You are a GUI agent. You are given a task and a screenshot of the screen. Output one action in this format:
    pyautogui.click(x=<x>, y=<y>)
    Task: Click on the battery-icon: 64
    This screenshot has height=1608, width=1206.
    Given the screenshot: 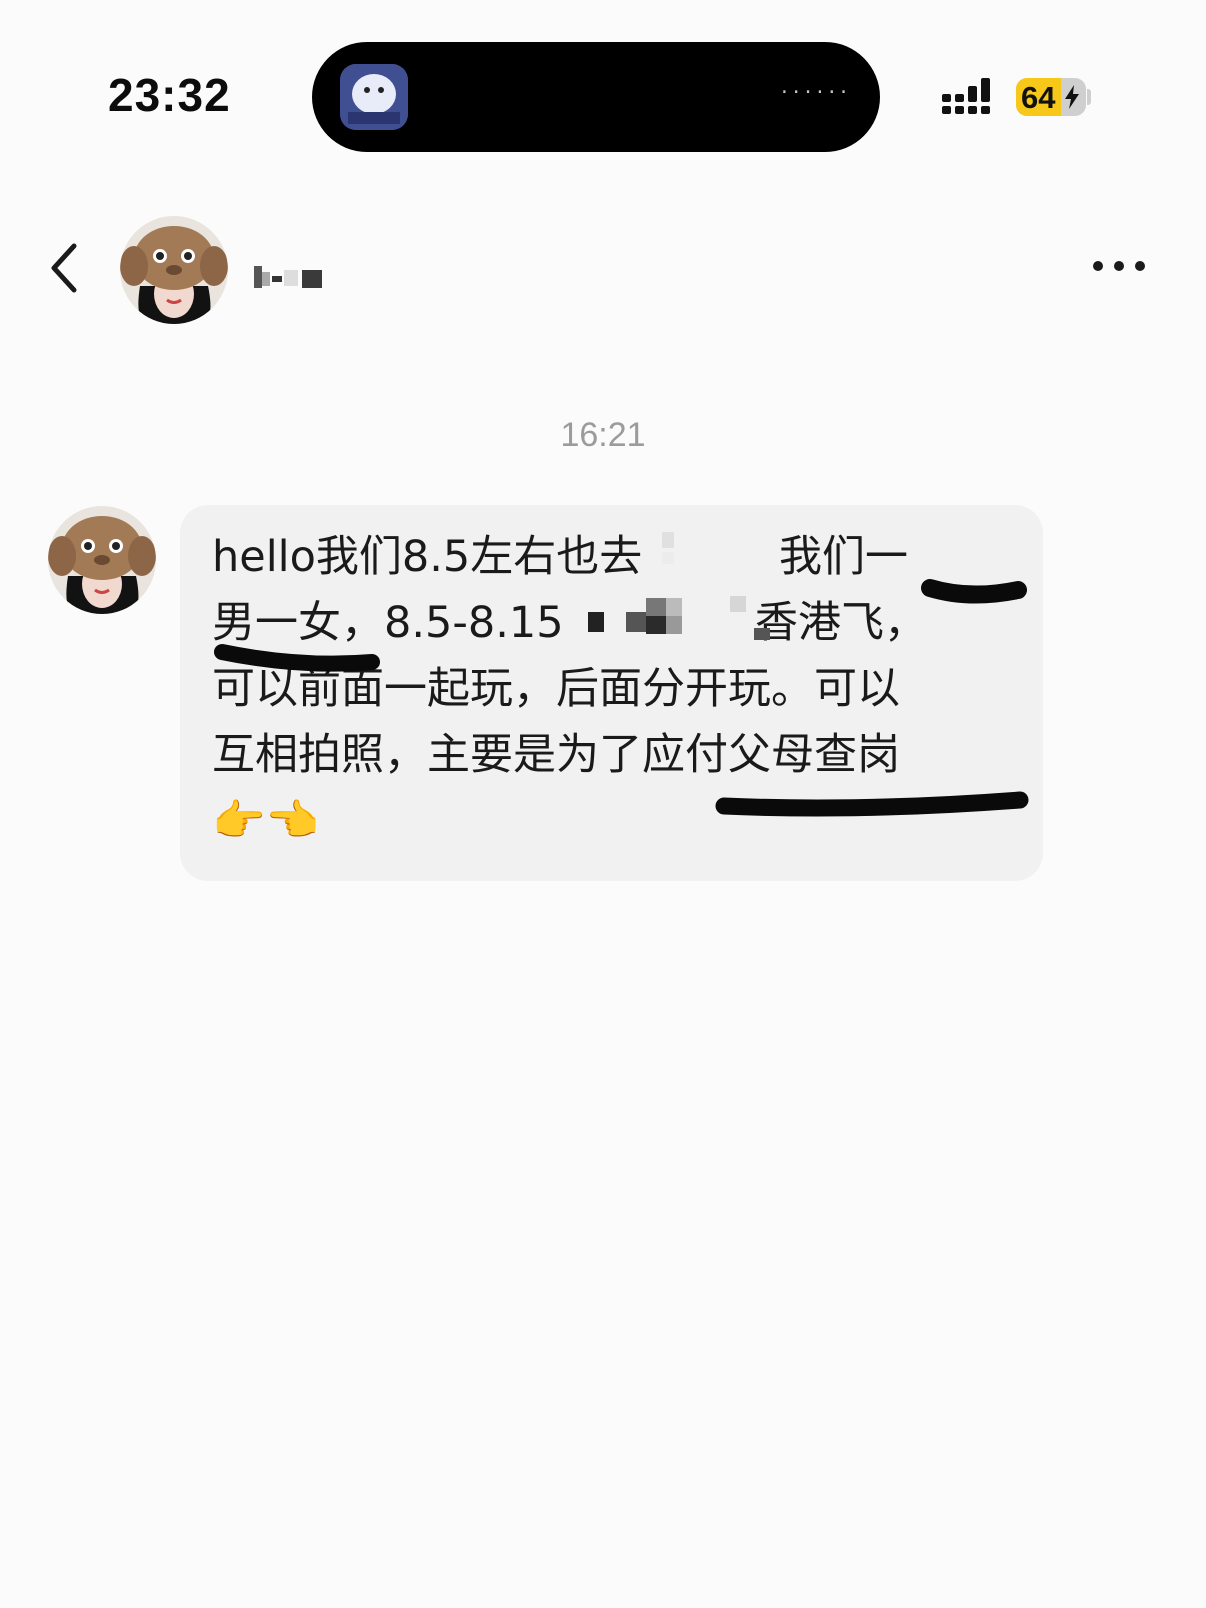 What is the action you would take?
    pyautogui.click(x=1051, y=97)
    